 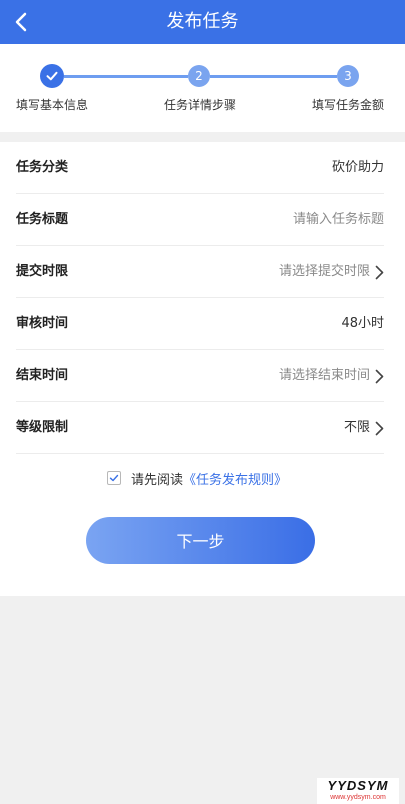 What do you see at coordinates (42, 427) in the screenshot?
I see `level-limit-label: 等级限制` at bounding box center [42, 427].